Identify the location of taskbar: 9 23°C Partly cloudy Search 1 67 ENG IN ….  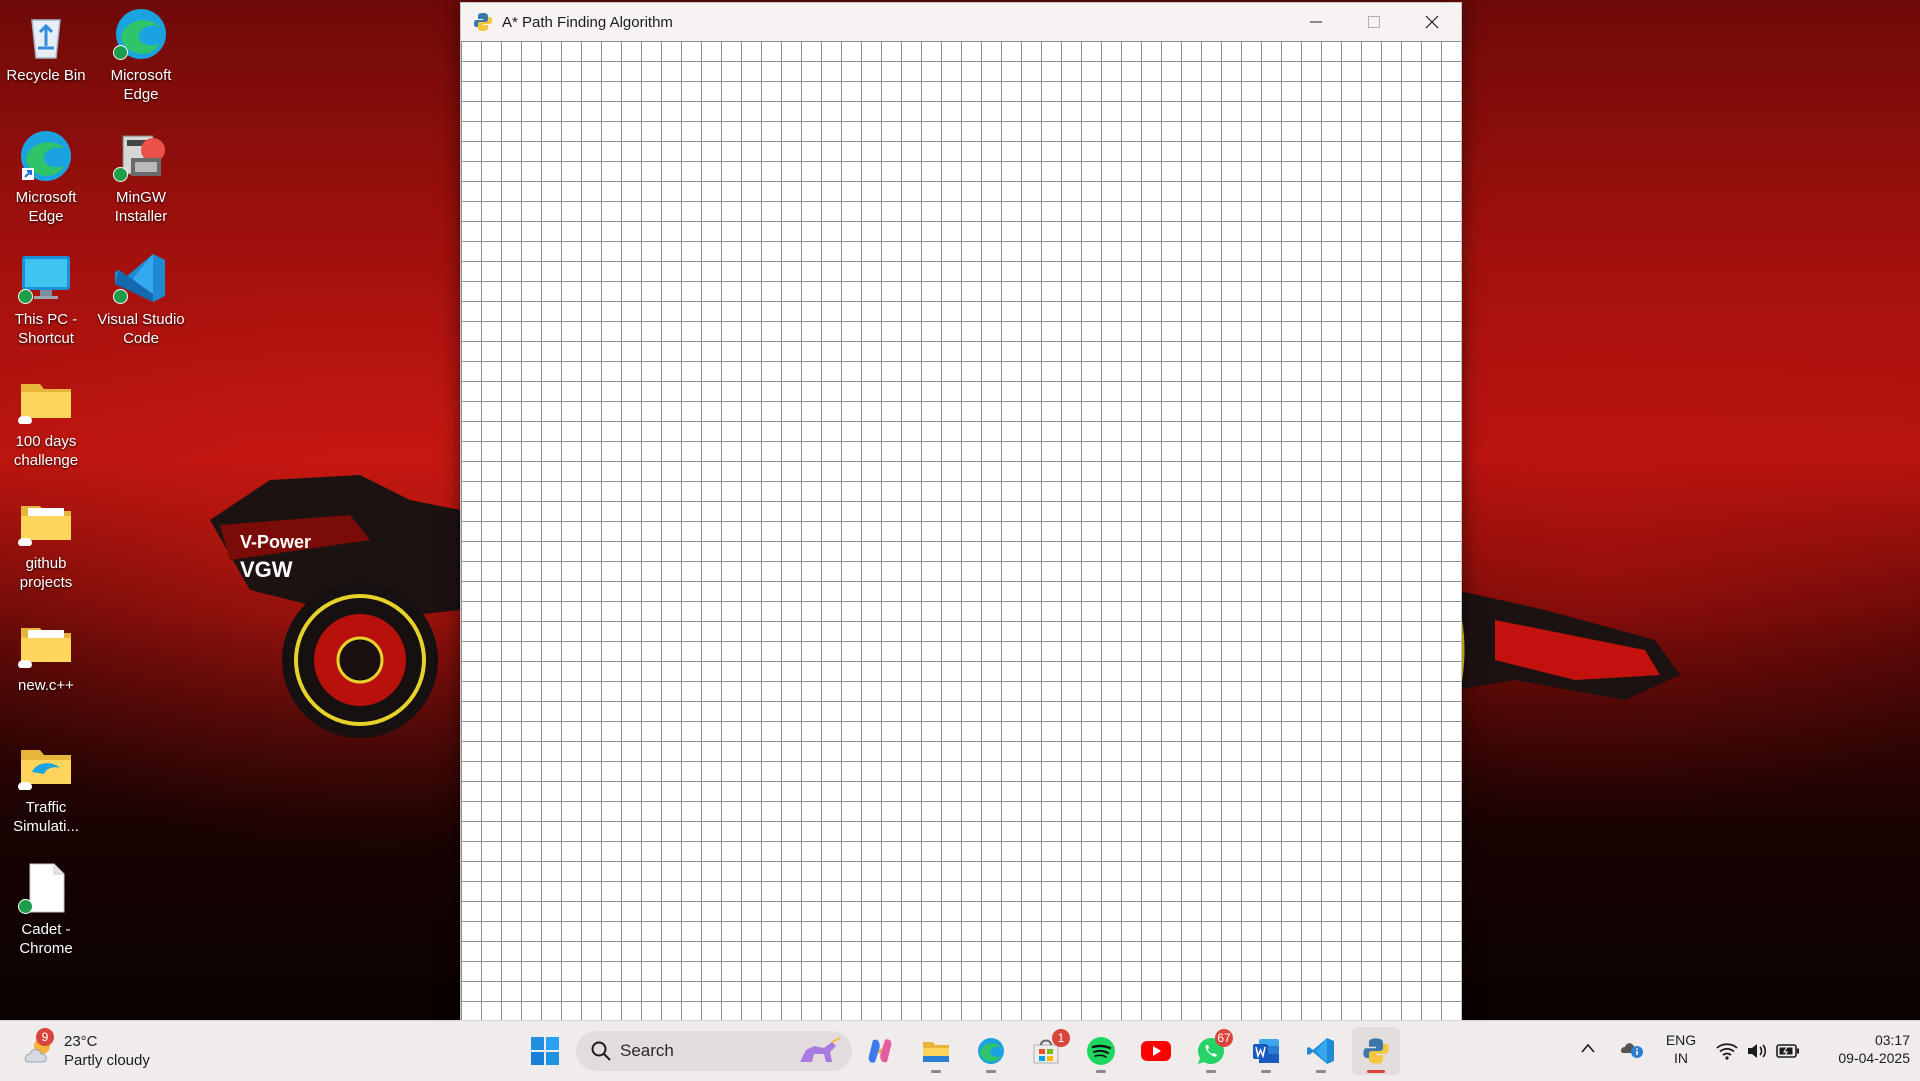
(960, 1050).